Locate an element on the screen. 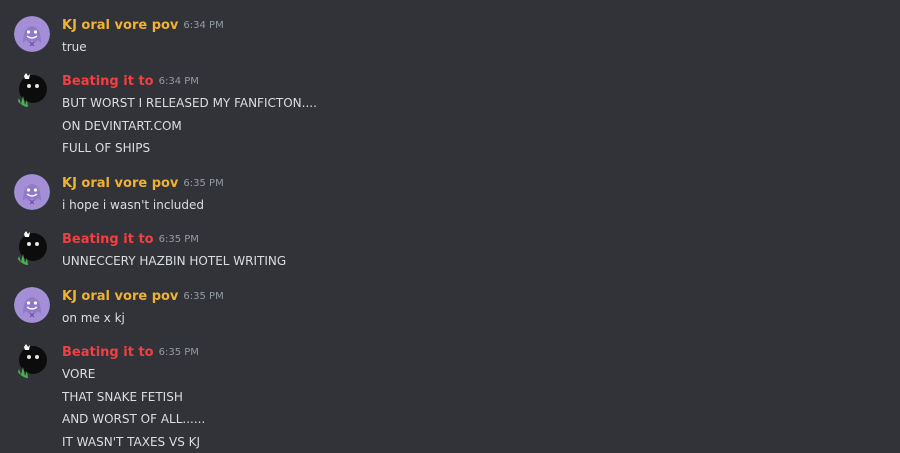 This screenshot has width=900, height=453. message-line: IT WASN'T TAXES VS KJ is located at coordinates (131, 441).